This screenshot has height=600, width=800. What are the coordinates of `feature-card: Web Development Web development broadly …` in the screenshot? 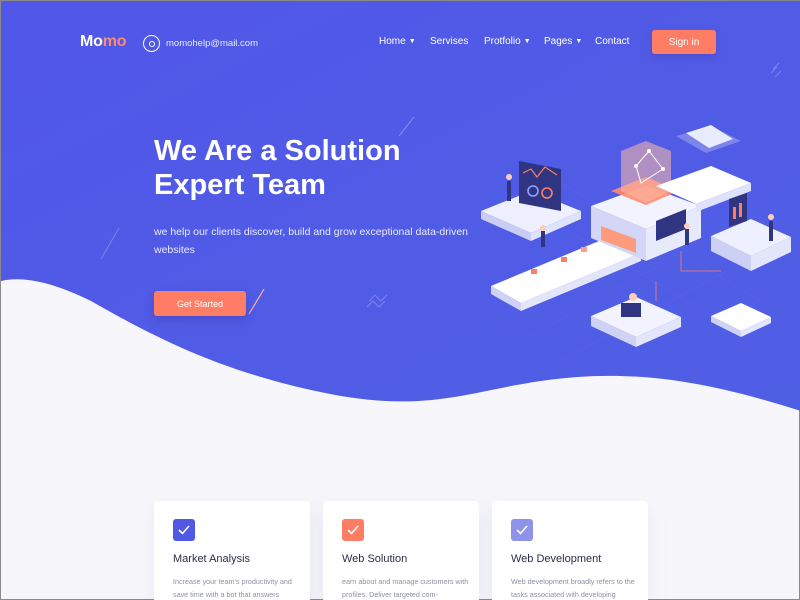 It's located at (570, 550).